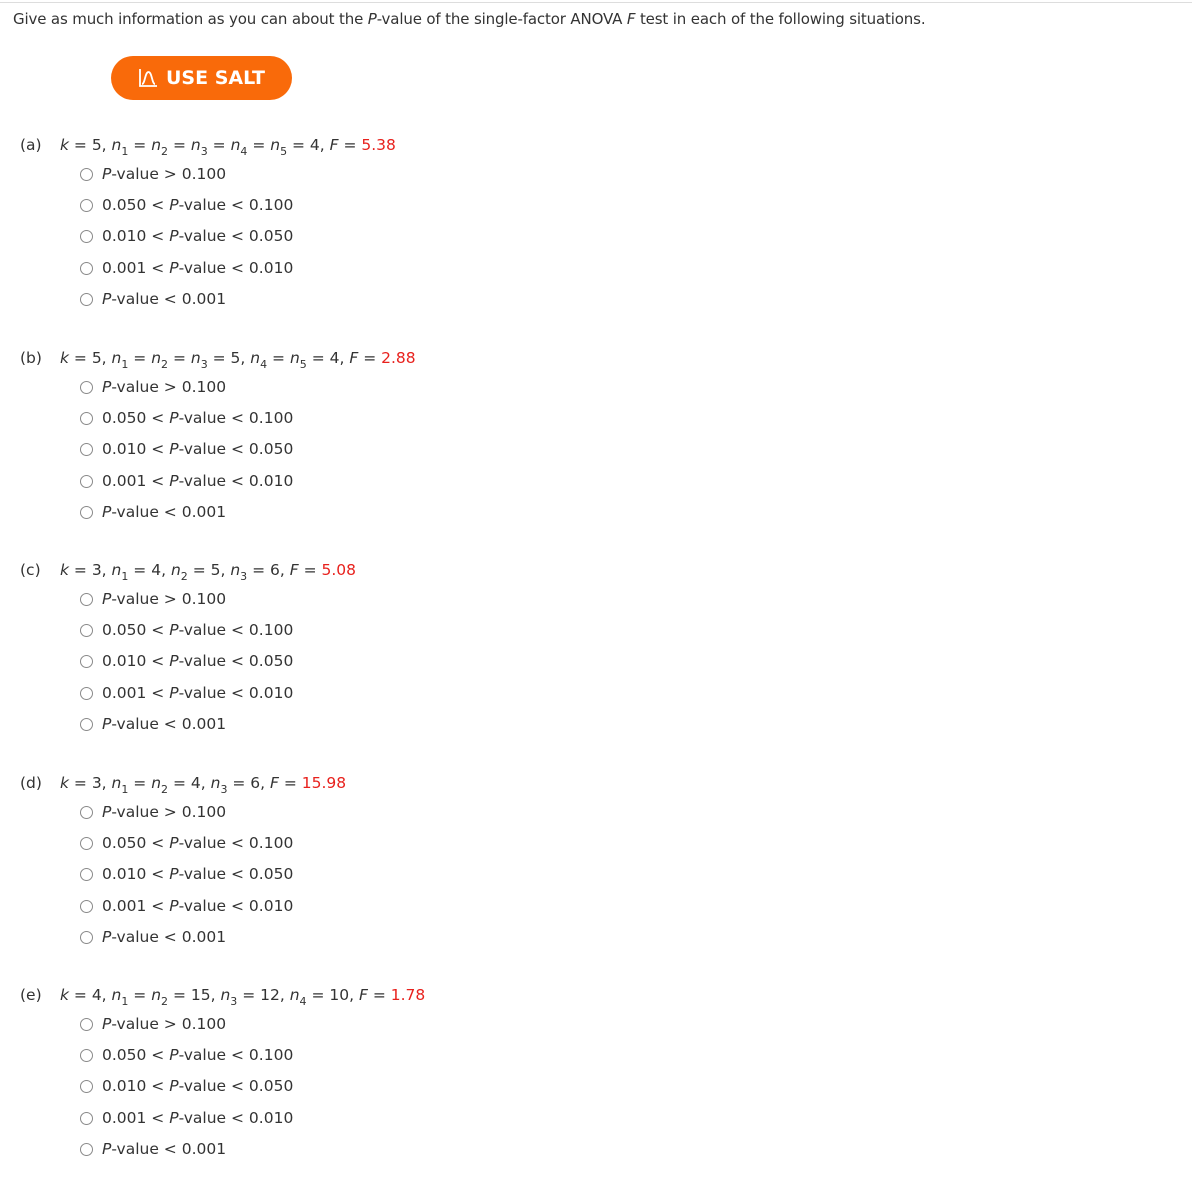 The height and width of the screenshot is (1189, 1194). What do you see at coordinates (201, 78) in the screenshot?
I see `use-salt-button: USE SALT` at bounding box center [201, 78].